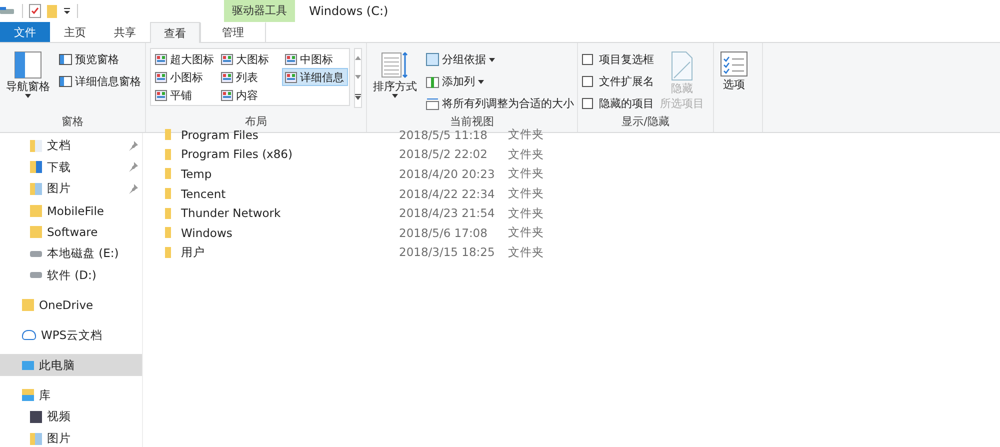  What do you see at coordinates (185, 95) in the screenshot?
I see `layout-option: 平铺` at bounding box center [185, 95].